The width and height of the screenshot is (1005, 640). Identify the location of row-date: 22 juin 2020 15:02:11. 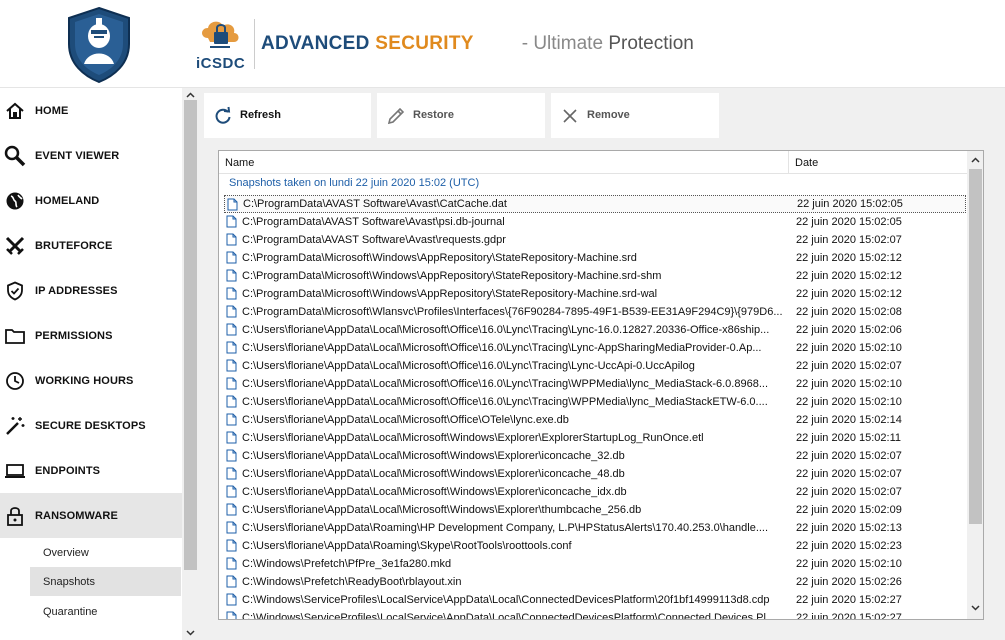
(848, 438).